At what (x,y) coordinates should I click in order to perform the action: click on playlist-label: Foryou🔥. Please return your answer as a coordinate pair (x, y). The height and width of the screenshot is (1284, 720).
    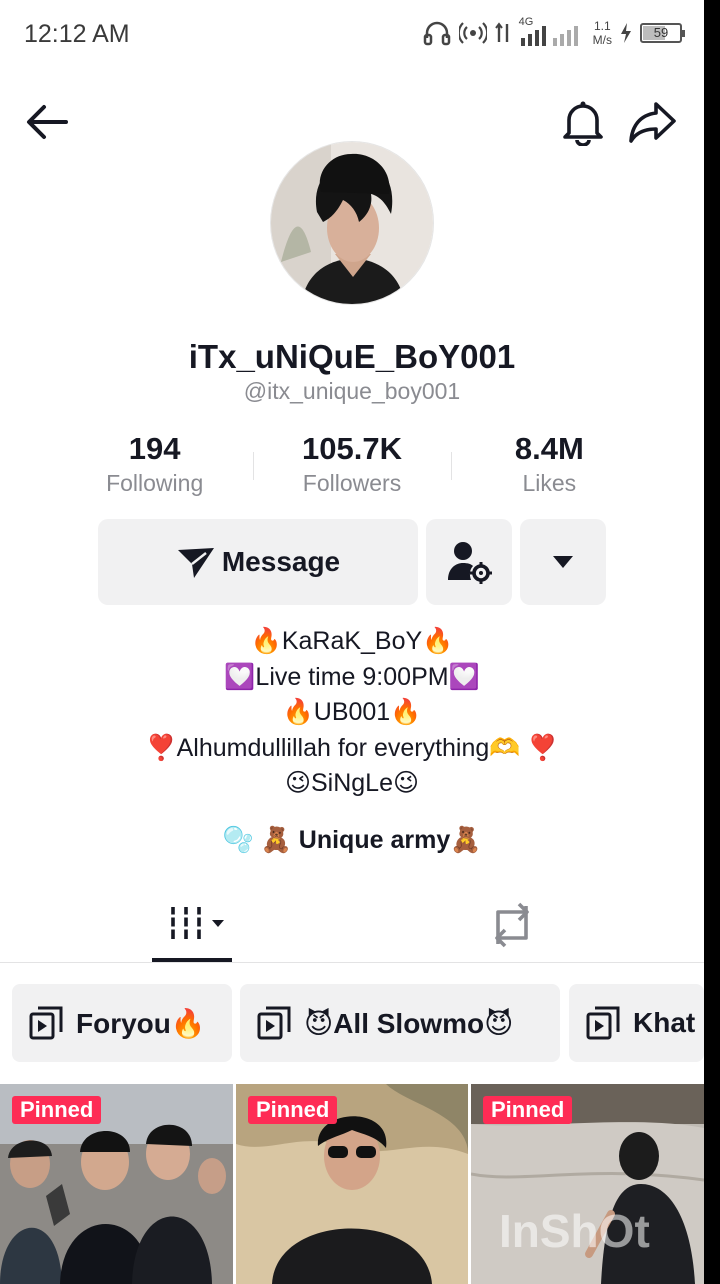
    Looking at the image, I should click on (141, 1023).